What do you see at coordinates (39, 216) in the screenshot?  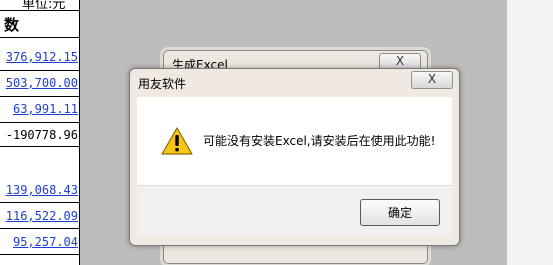 I see `amount-cell: 116,522.09` at bounding box center [39, 216].